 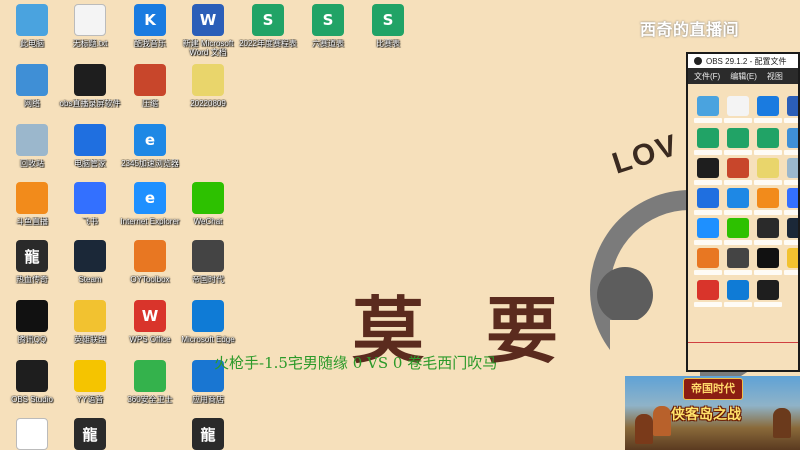 What do you see at coordinates (707, 76) in the screenshot?
I see `obs-menu-file: 文件(F)` at bounding box center [707, 76].